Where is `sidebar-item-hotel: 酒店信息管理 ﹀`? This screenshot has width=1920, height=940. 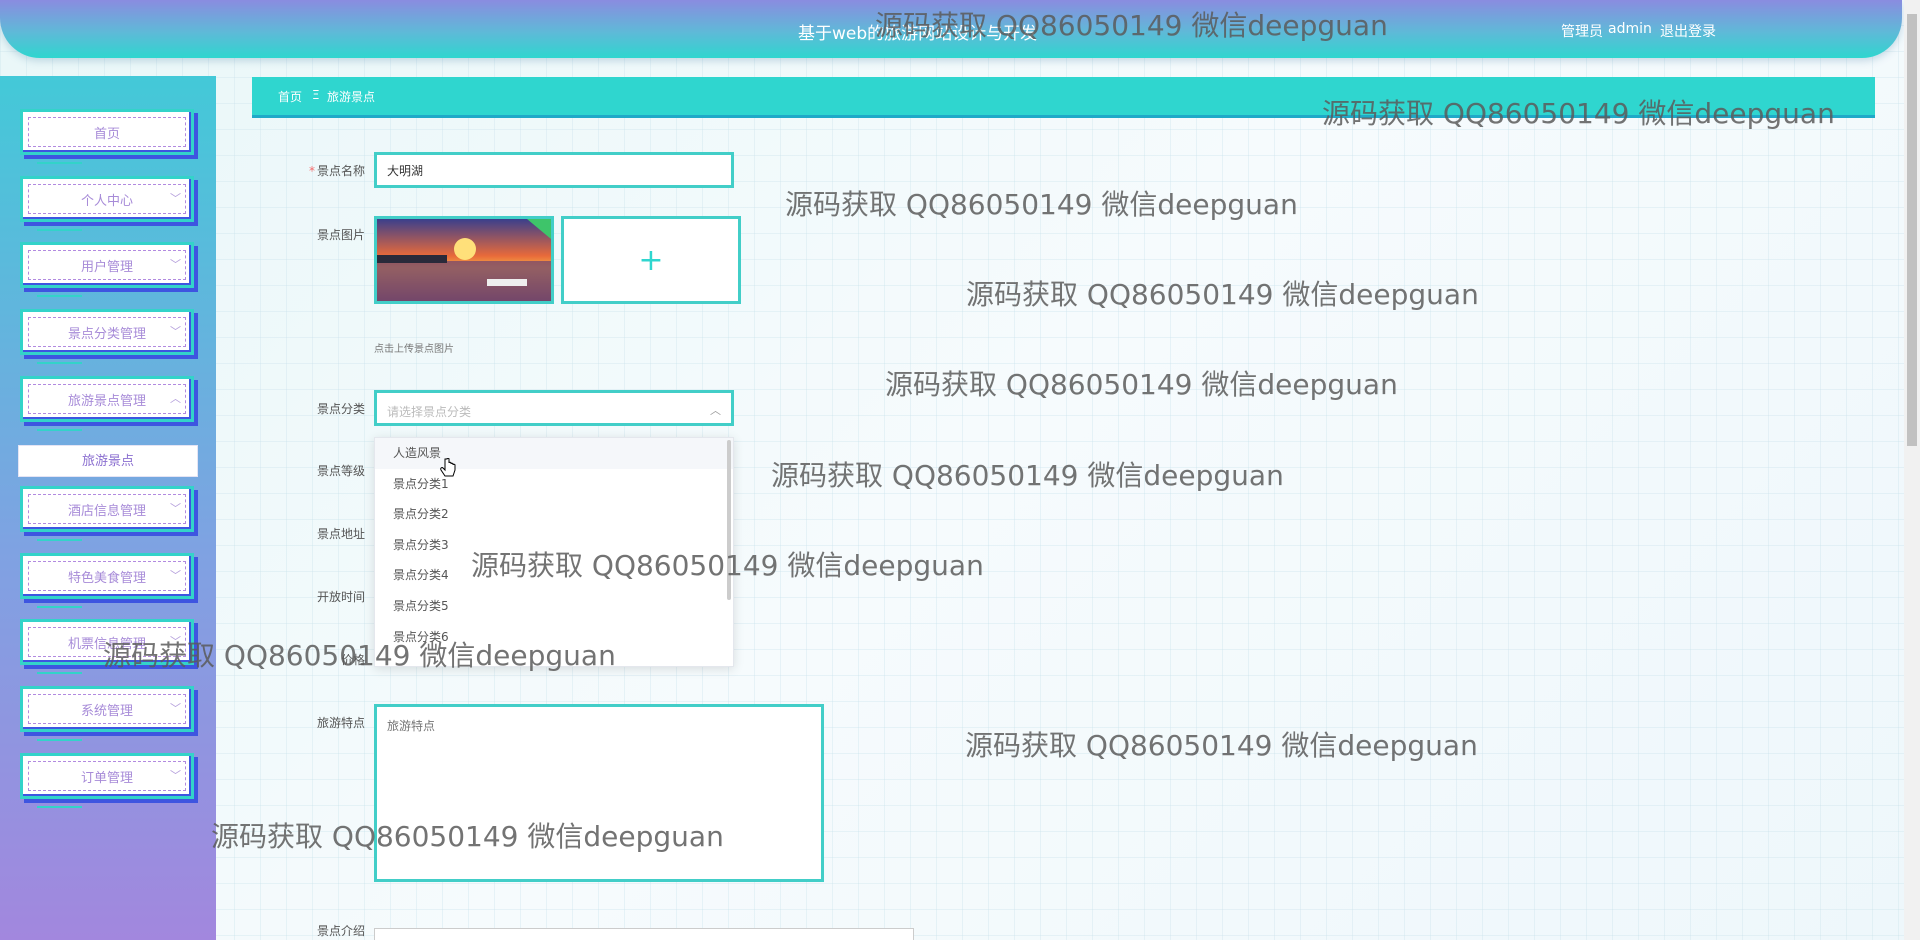 sidebar-item-hotel: 酒店信息管理 ﹀ is located at coordinates (107, 512).